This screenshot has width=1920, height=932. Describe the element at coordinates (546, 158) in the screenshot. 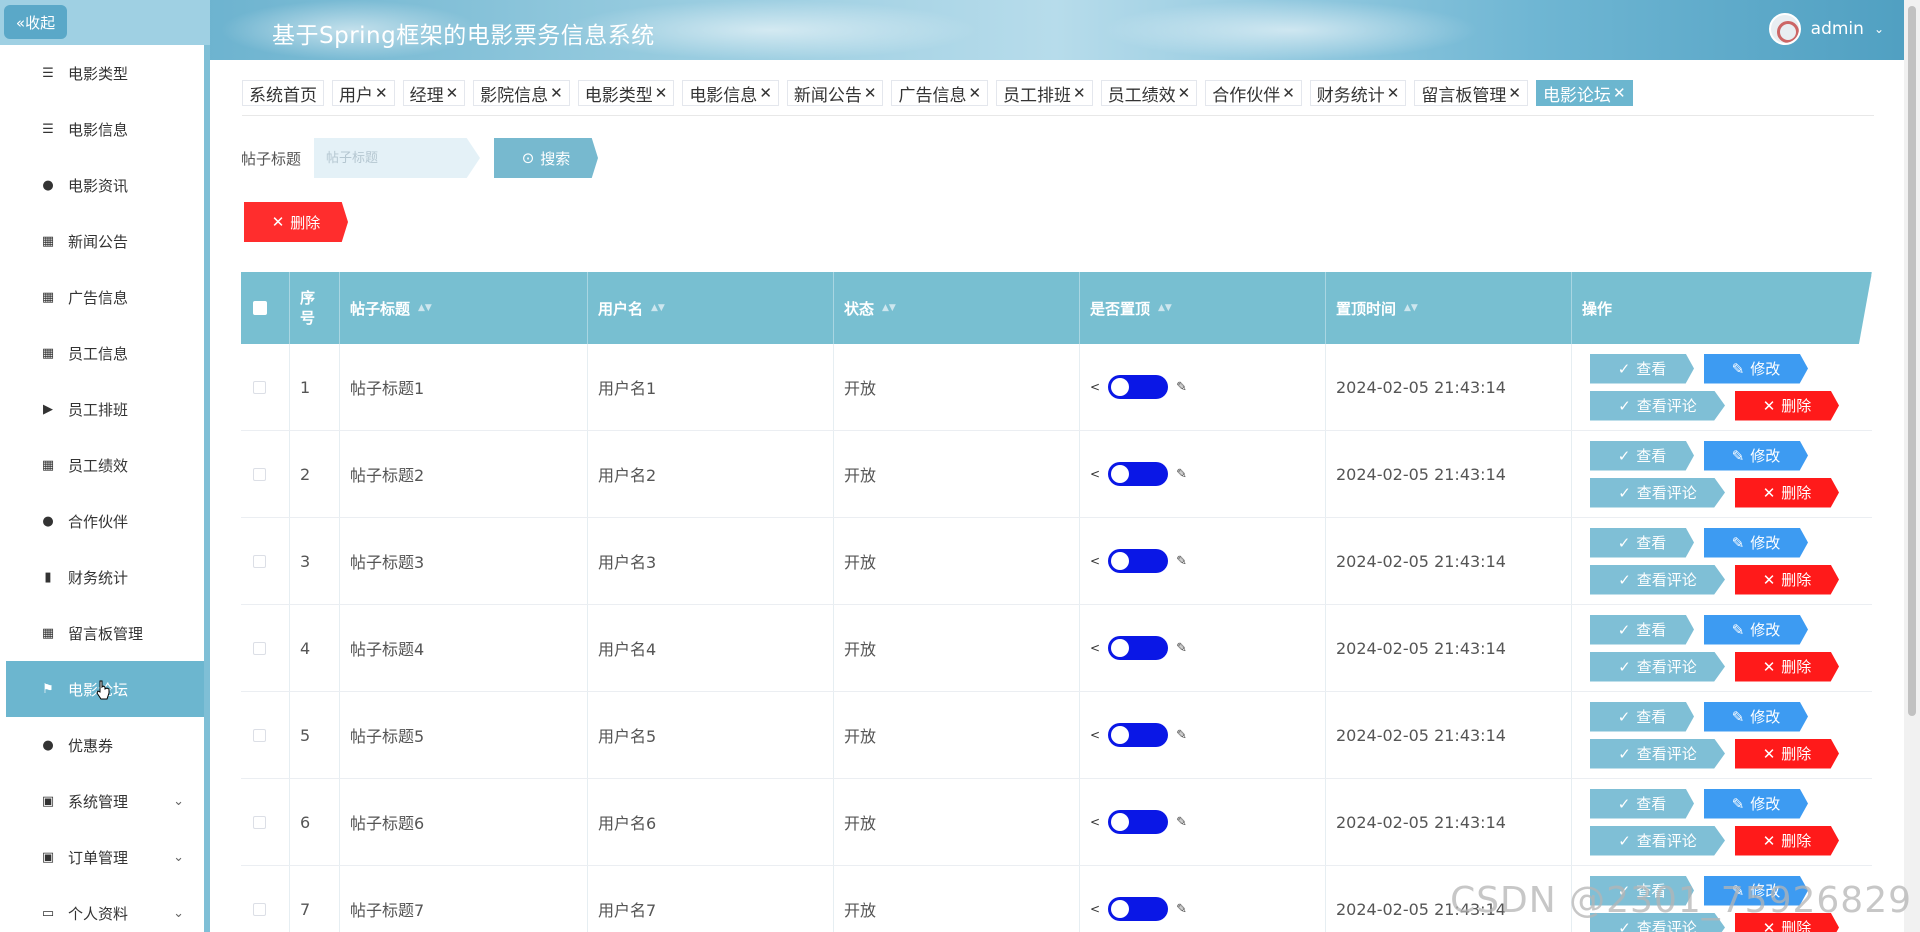

I see `search-button: ⊙ 搜索` at that location.